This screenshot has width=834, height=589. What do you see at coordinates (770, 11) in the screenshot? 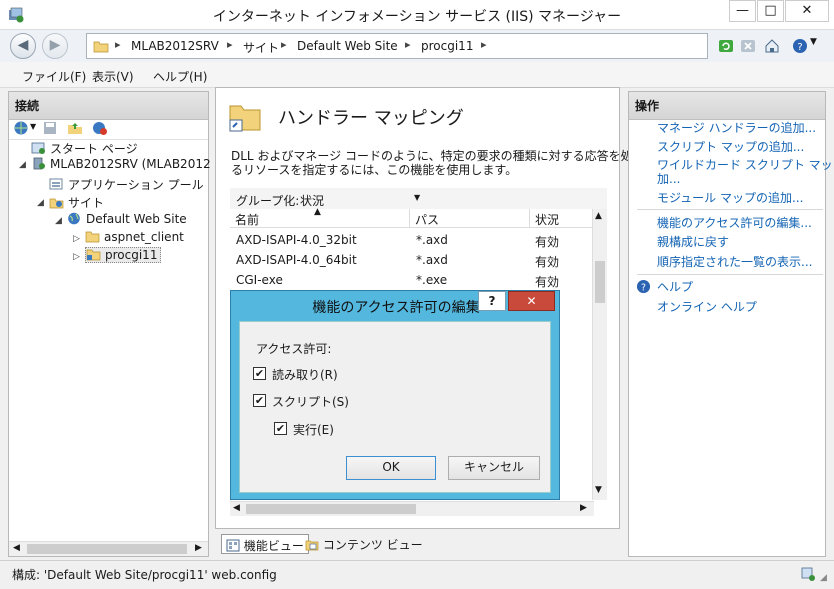
I see `maximize-button: □` at bounding box center [770, 11].